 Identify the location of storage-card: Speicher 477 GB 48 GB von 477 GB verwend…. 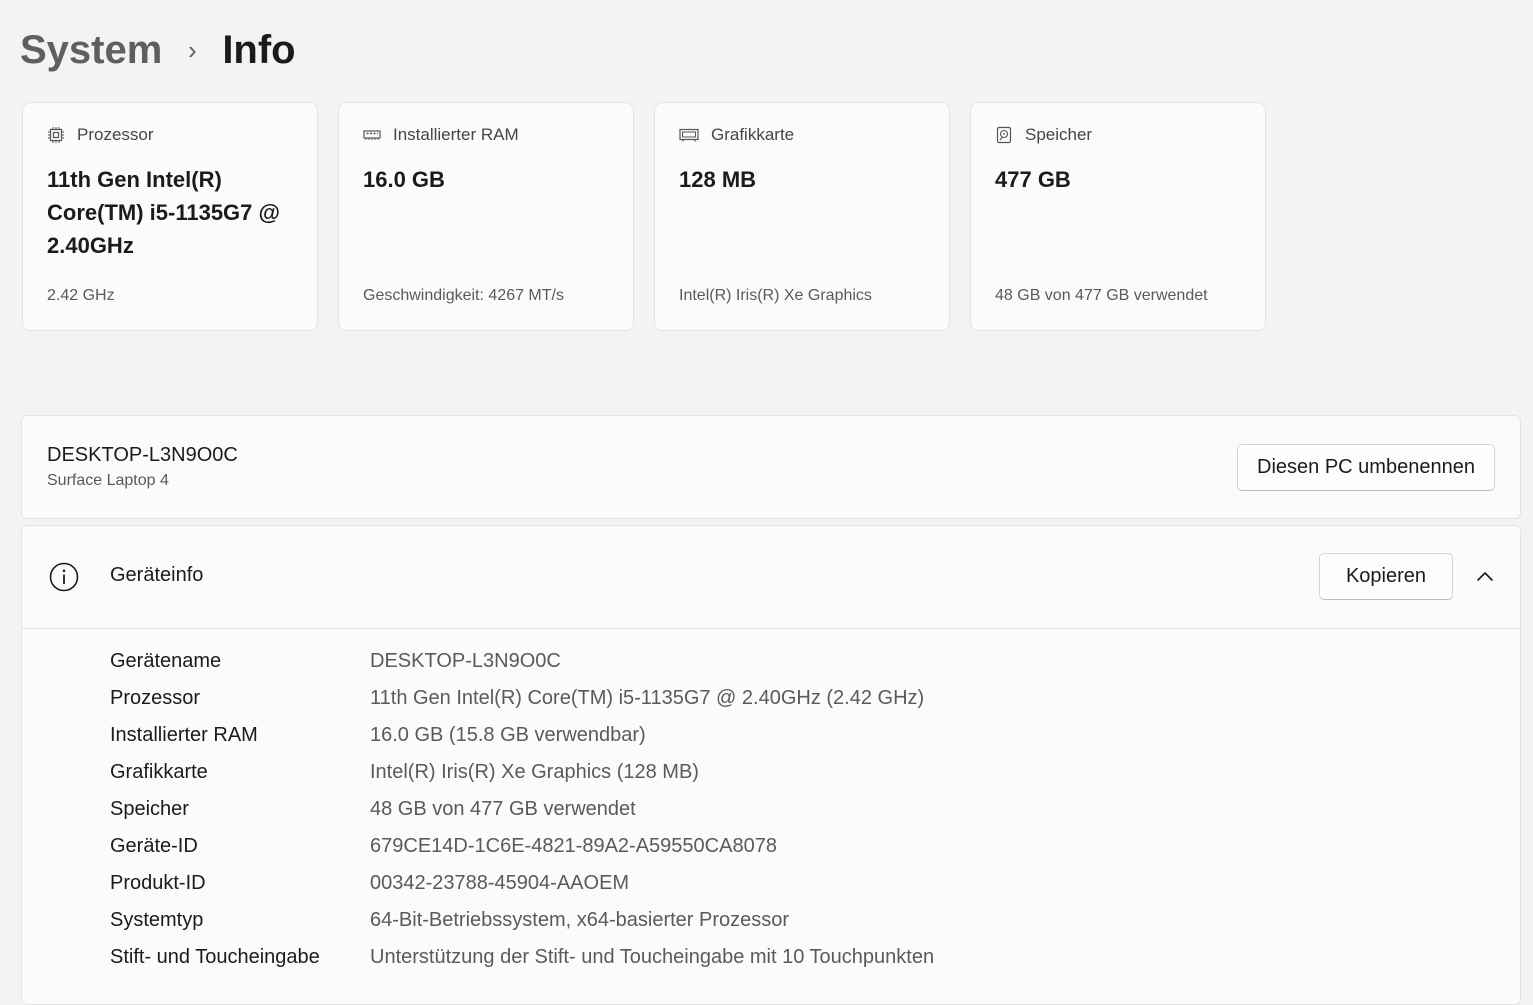
(1118, 216).